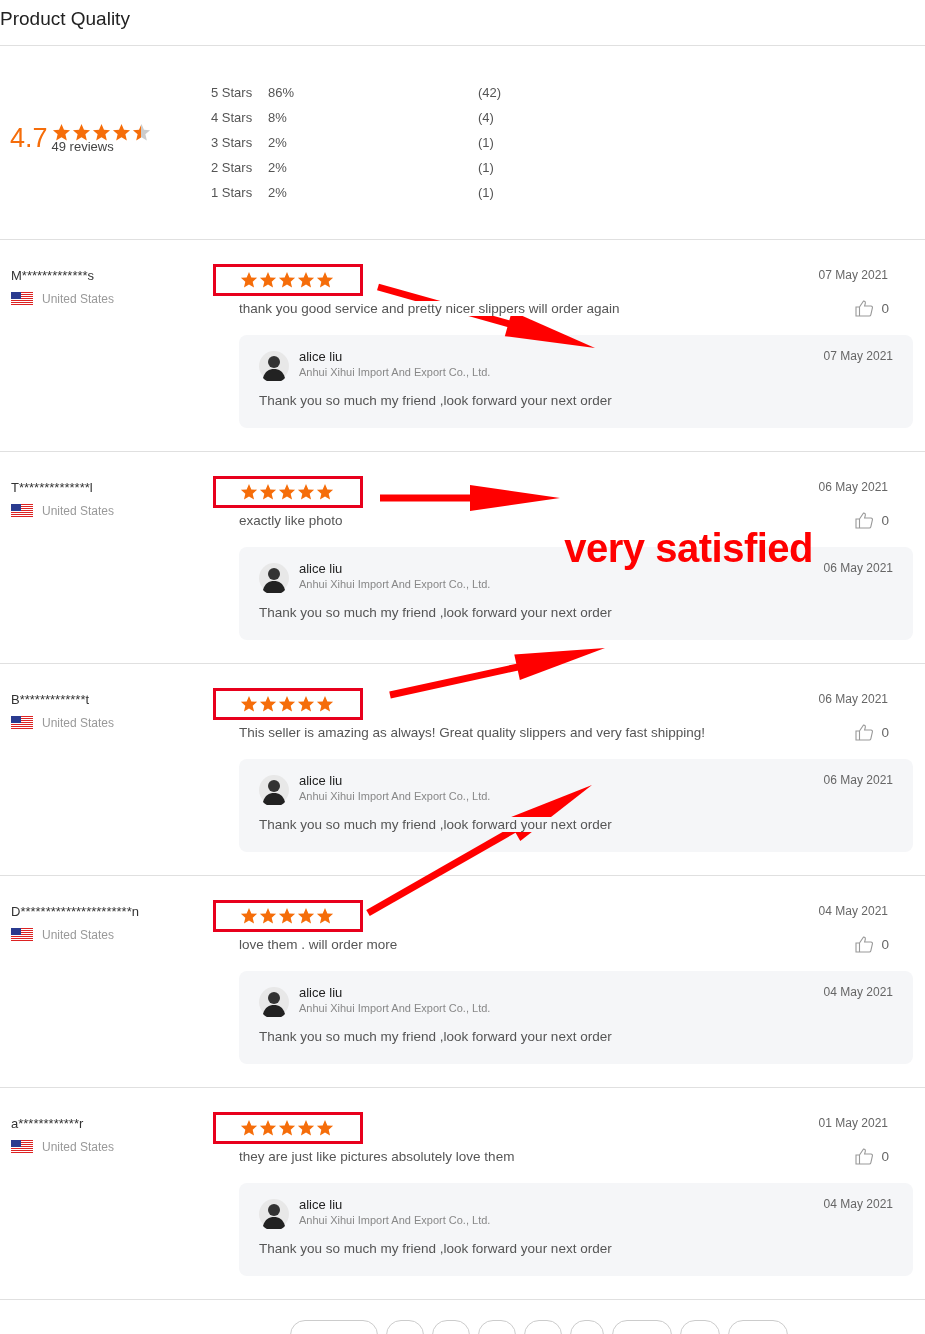  What do you see at coordinates (282, 92) in the screenshot?
I see `star-level-percent: 86%` at bounding box center [282, 92].